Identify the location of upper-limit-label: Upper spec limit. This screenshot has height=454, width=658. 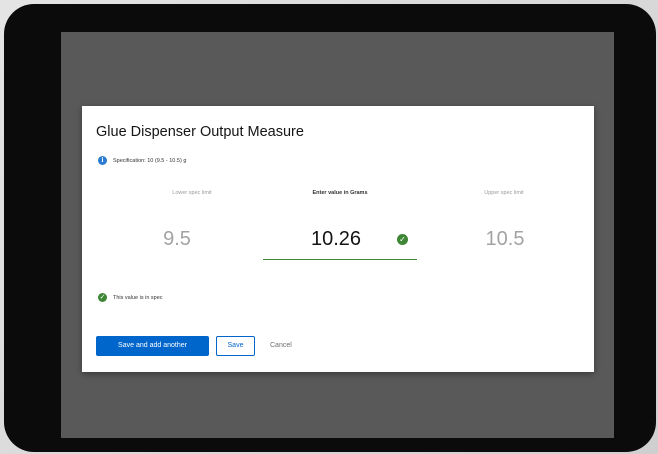
(504, 193).